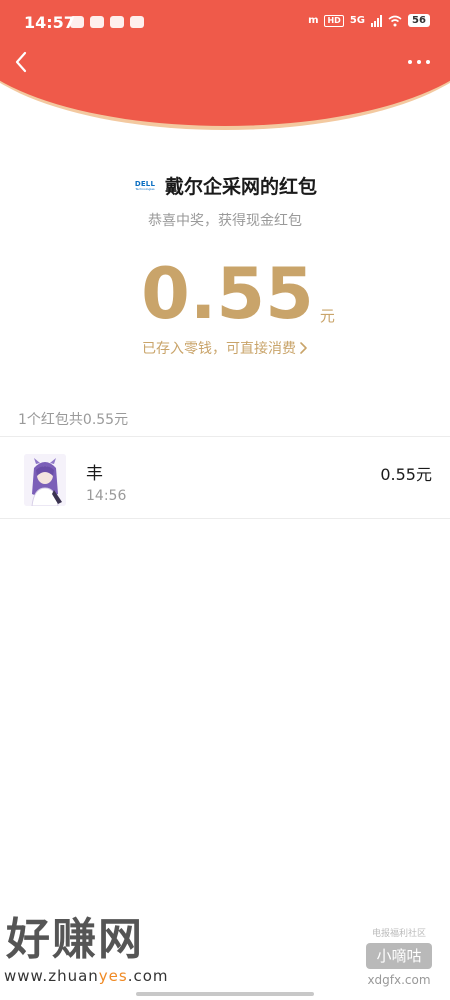 This screenshot has width=450, height=1000. I want to click on watermark-right-box: 小嘀咕, so click(399, 956).